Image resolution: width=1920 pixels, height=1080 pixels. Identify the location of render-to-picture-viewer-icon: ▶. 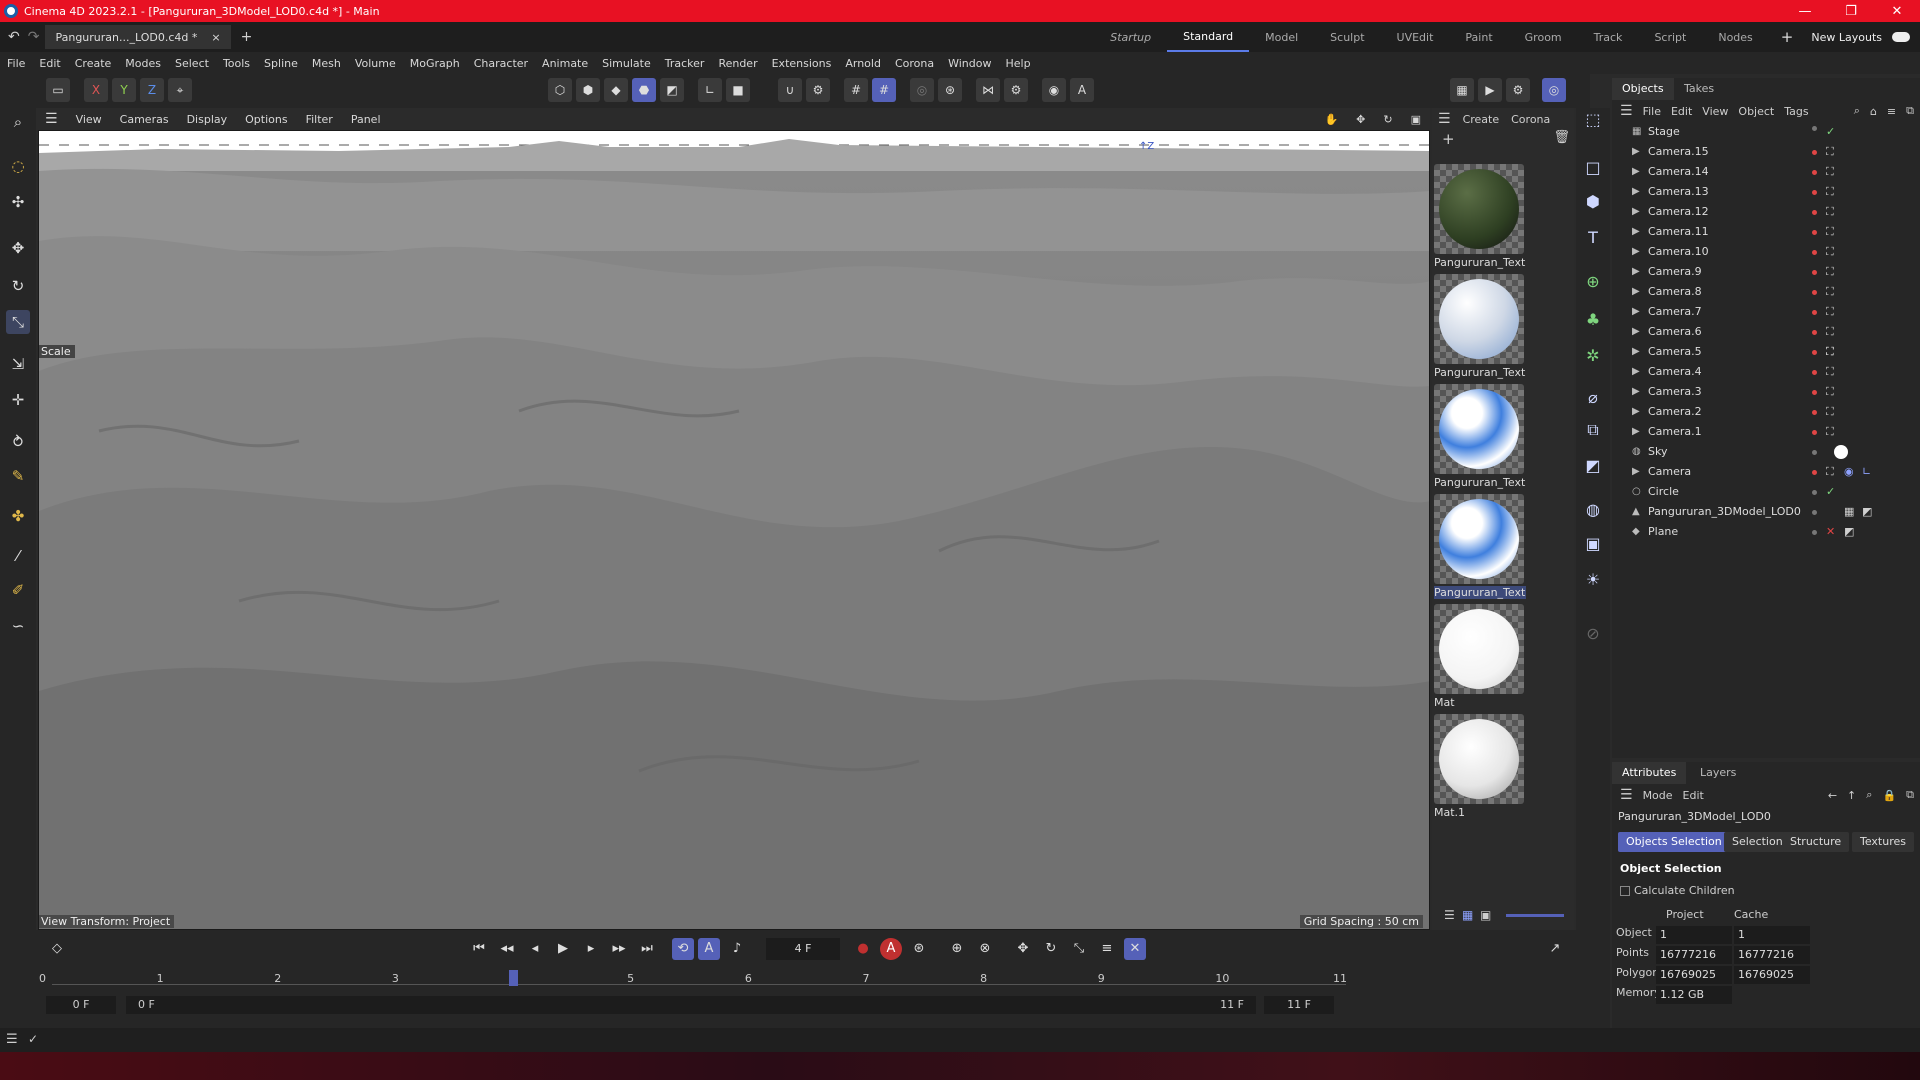
(1490, 90).